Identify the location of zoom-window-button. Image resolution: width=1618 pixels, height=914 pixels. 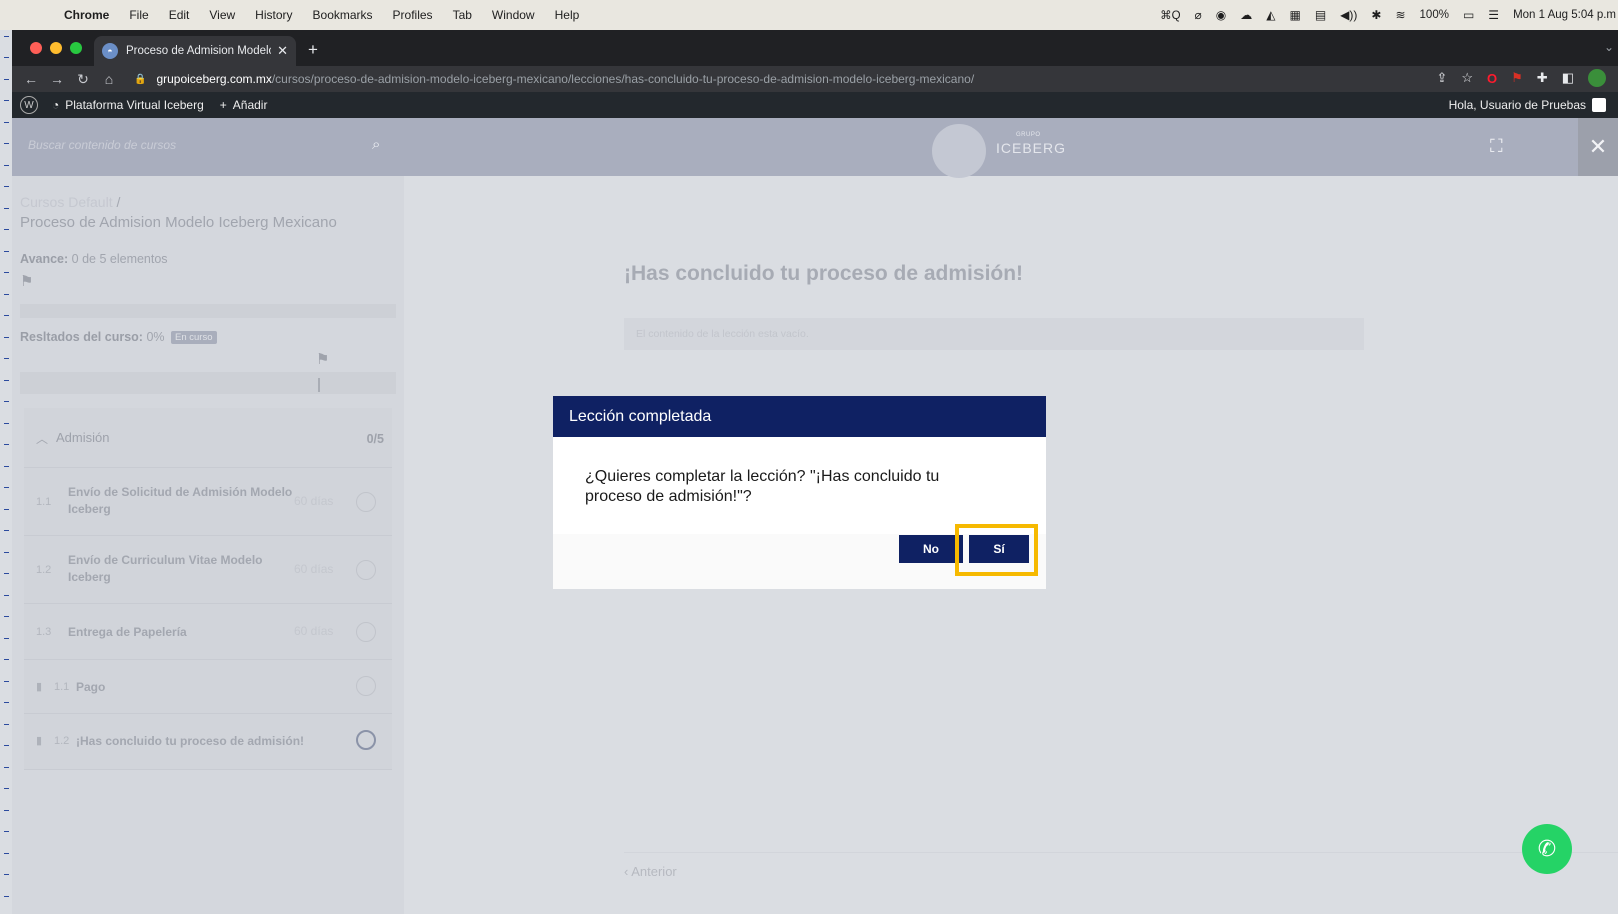
(76, 48).